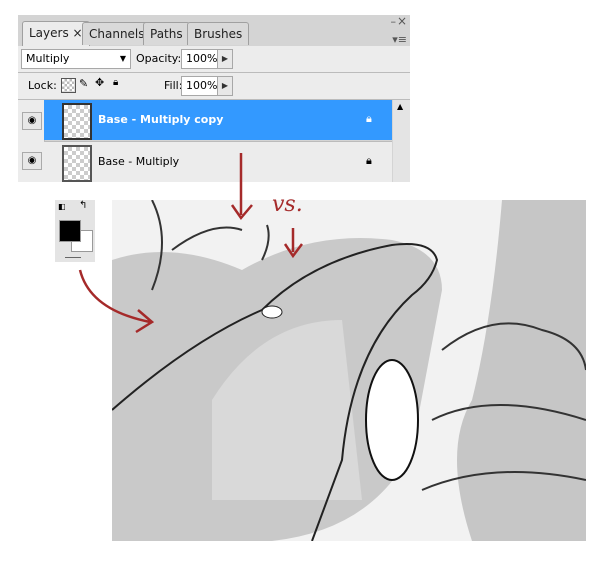 This screenshot has height=561, width=600. Describe the element at coordinates (159, 58) in the screenshot. I see `opacity-label: Opacity:` at that location.